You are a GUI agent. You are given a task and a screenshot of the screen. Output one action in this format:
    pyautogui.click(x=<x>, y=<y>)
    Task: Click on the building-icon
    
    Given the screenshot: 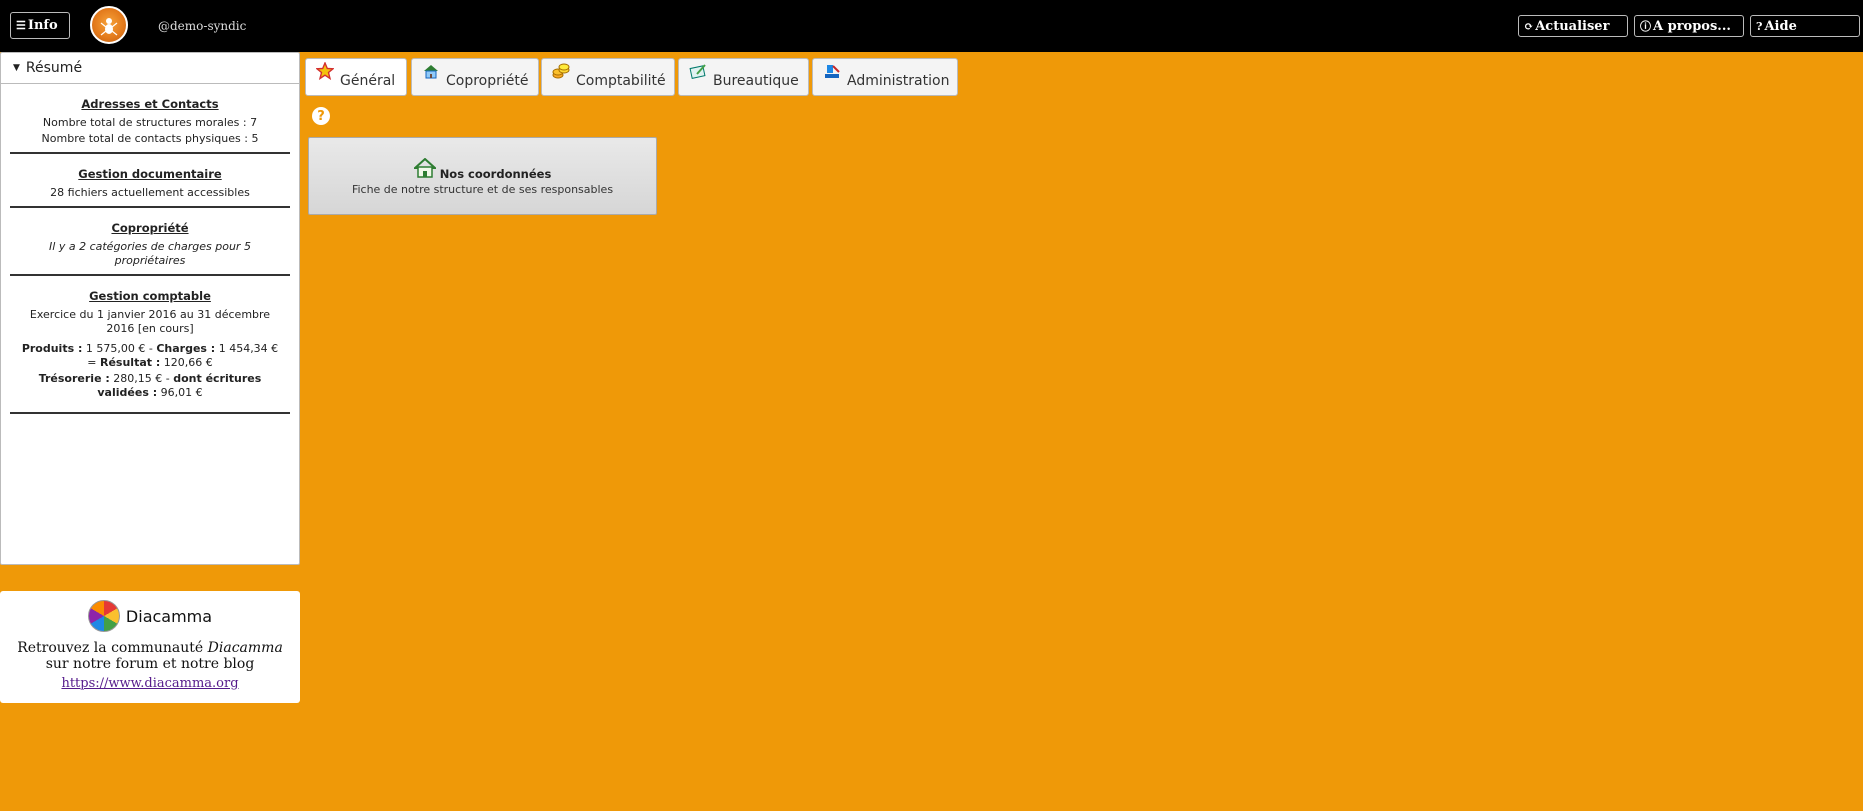 What is the action you would take?
    pyautogui.click(x=431, y=71)
    